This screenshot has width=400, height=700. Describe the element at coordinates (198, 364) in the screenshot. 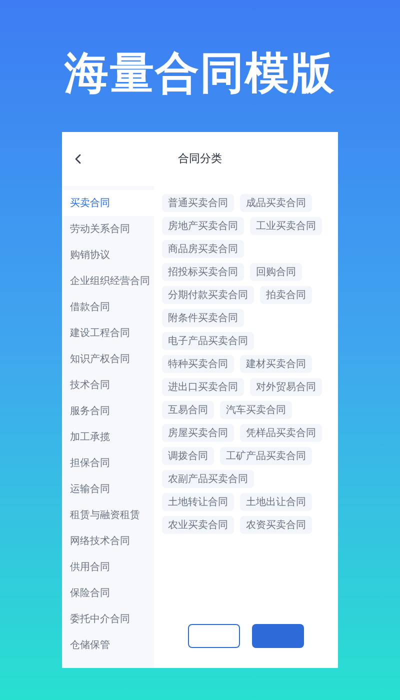

I see `category-tag: 特种买卖合同` at that location.